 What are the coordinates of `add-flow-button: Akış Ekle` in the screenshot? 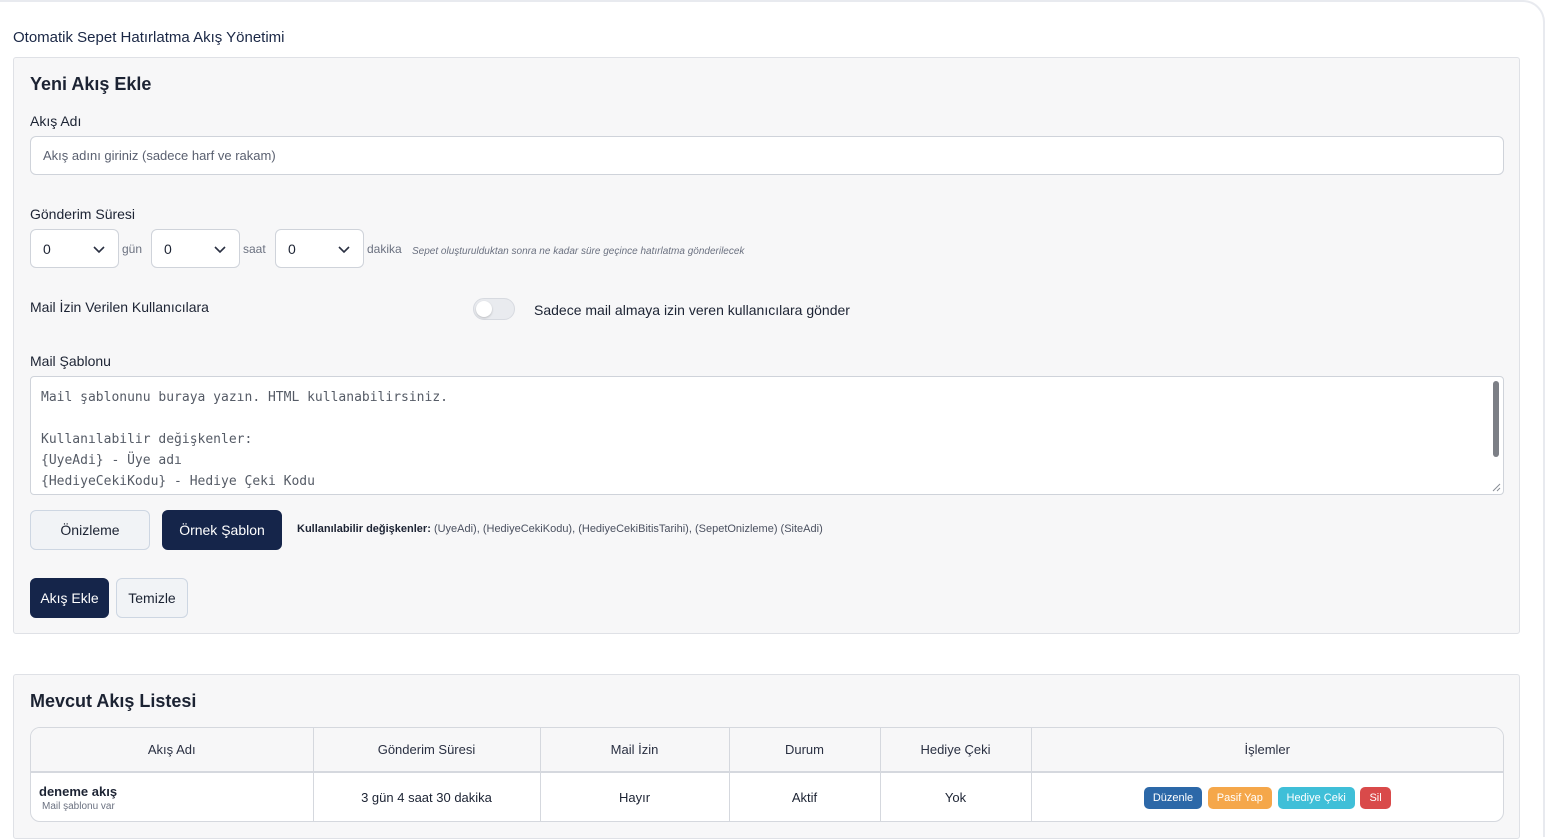 It's located at (69, 598).